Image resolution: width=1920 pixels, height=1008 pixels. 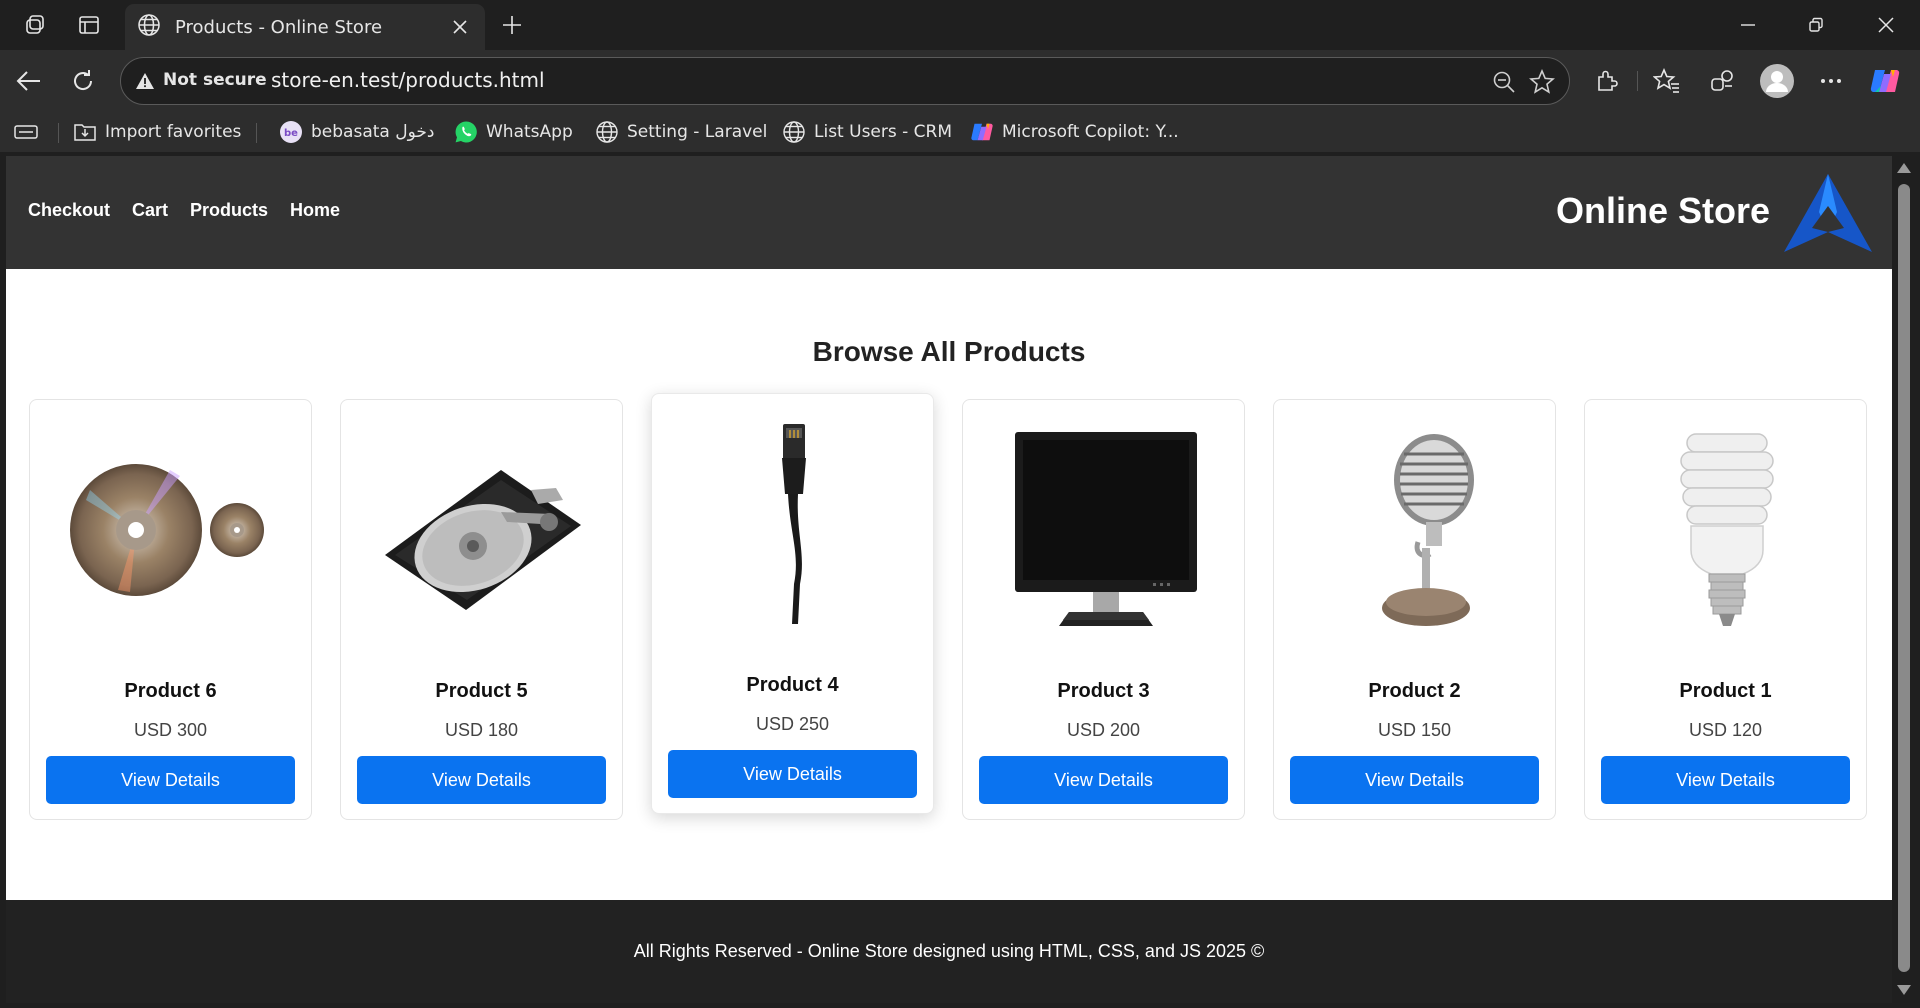 What do you see at coordinates (408, 80) in the screenshot?
I see `url-text: store-en.test/products.html` at bounding box center [408, 80].